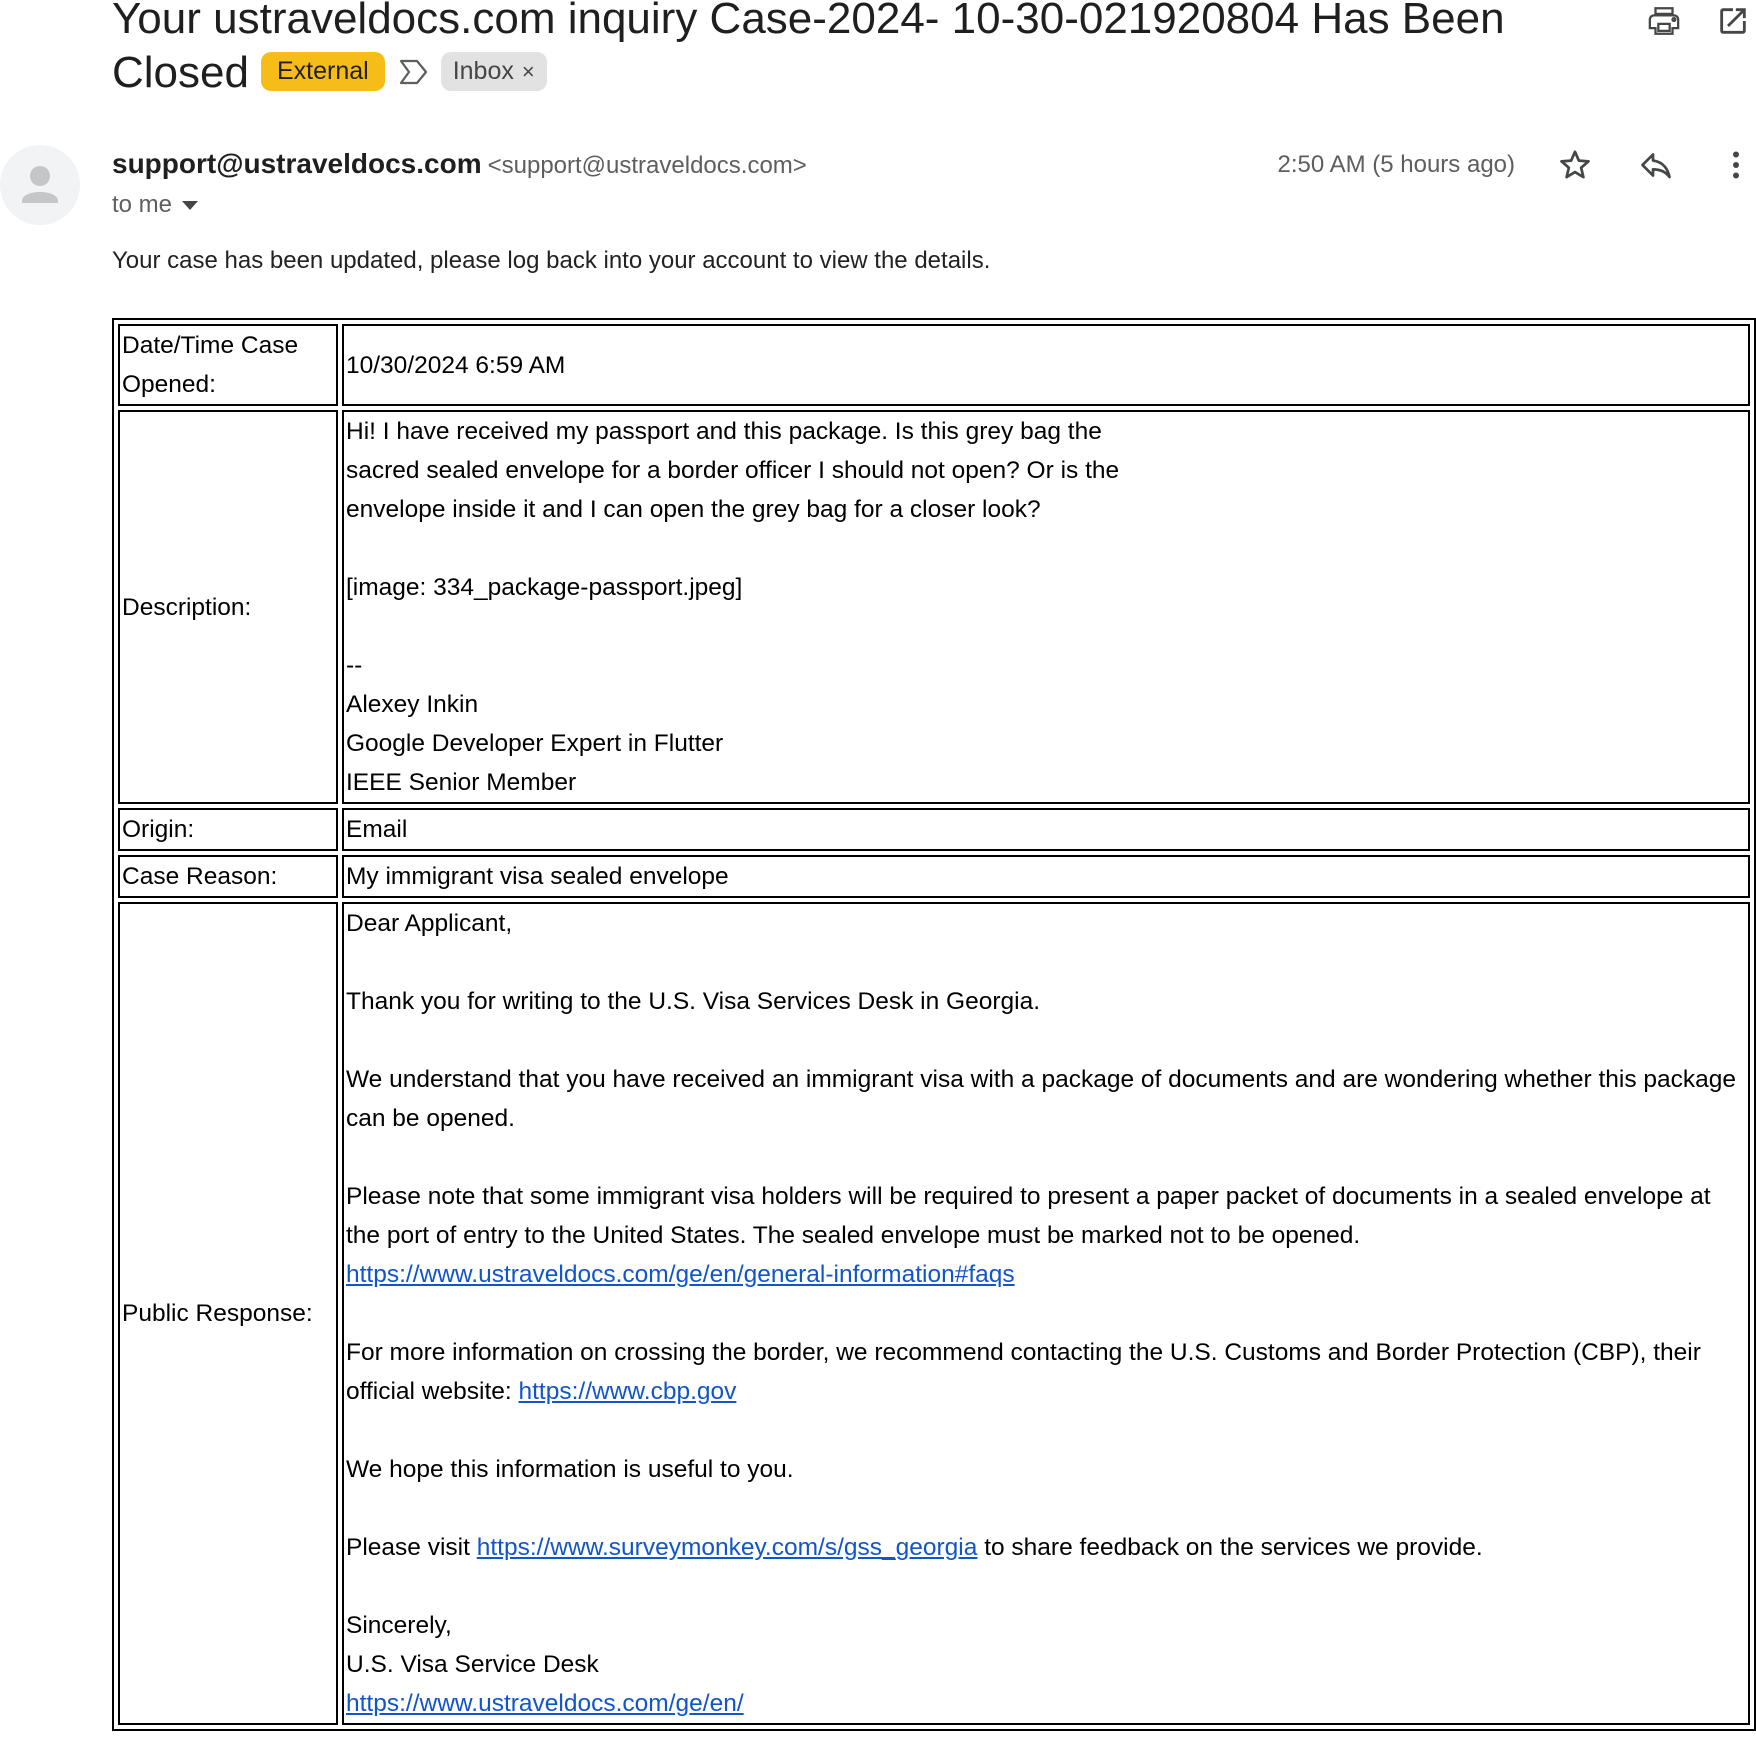 The image size is (1756, 1752). I want to click on origin-value: Email, so click(1046, 829).